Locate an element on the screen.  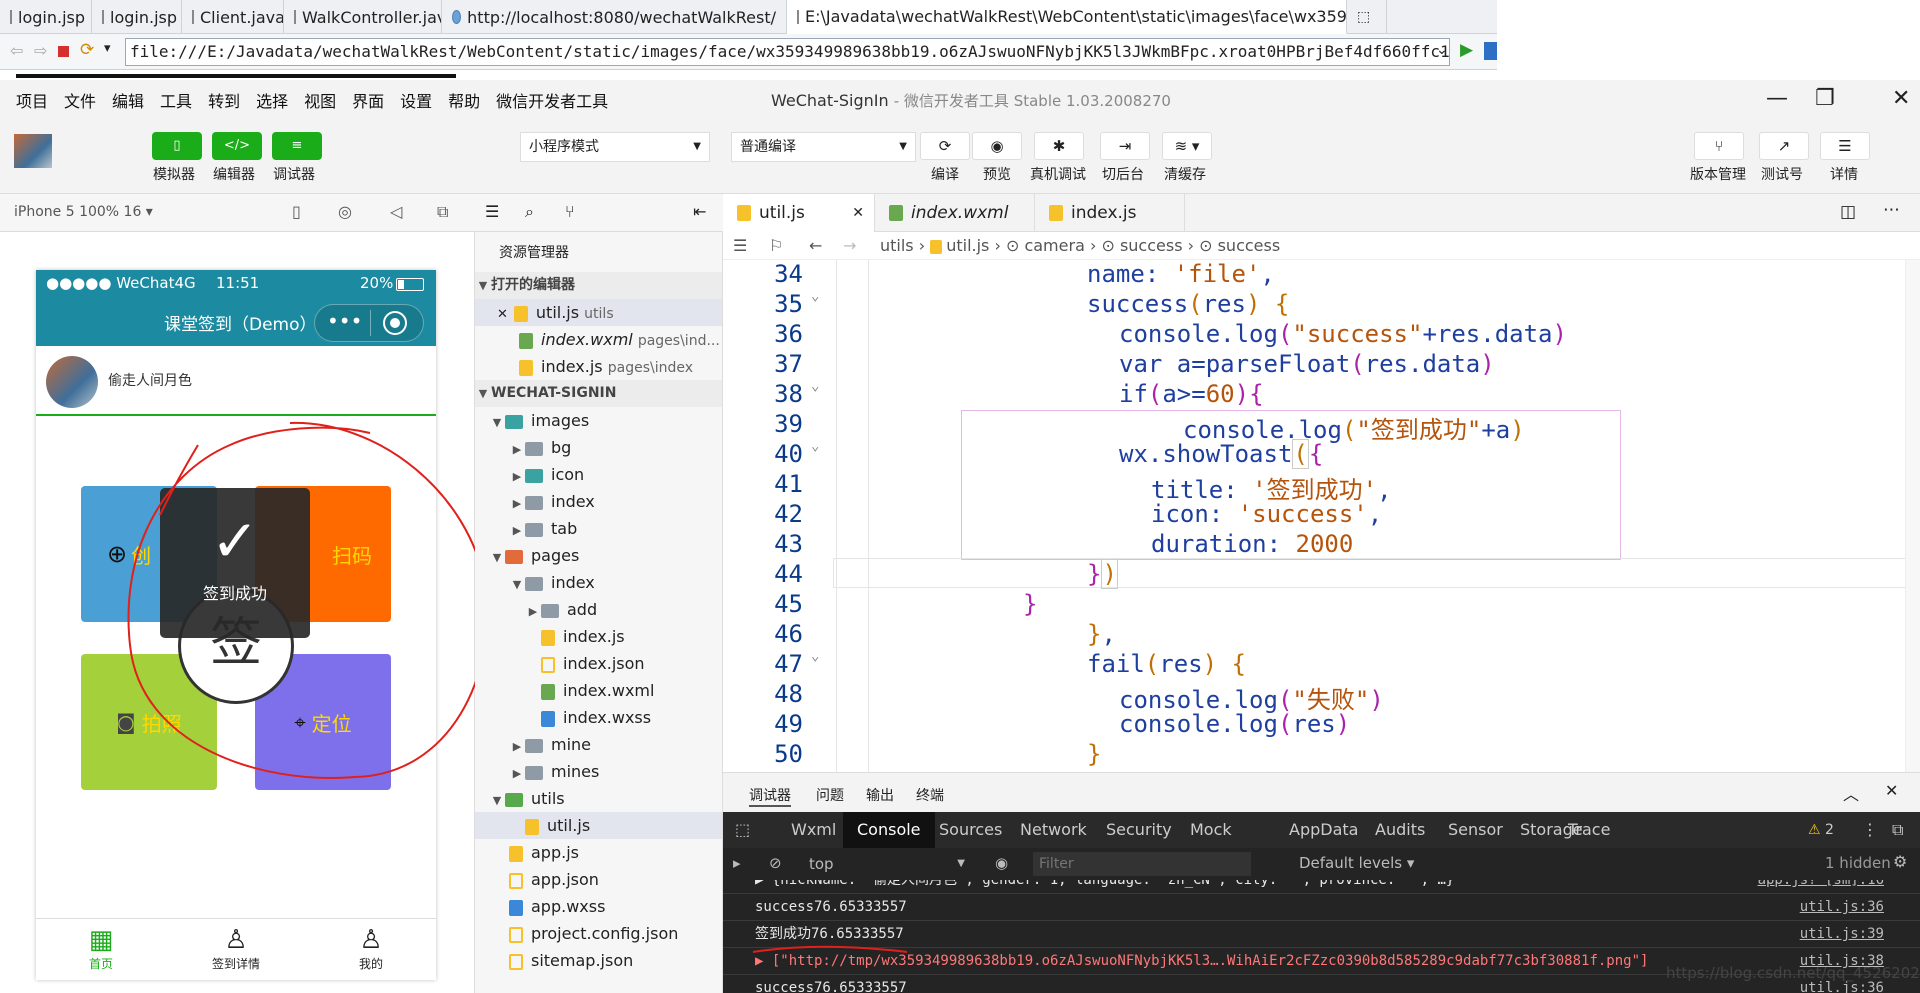
tab-console: Console is located at coordinates (889, 830).